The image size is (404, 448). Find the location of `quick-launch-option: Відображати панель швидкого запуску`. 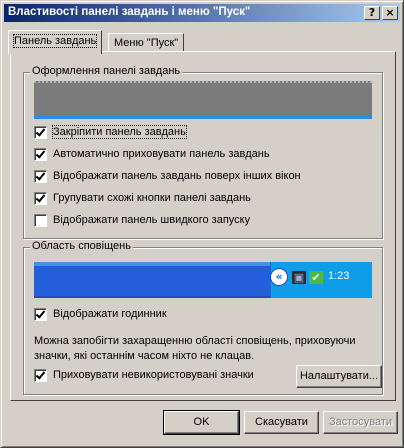

quick-launch-option: Відображати панель швидкого запуску is located at coordinates (142, 220).